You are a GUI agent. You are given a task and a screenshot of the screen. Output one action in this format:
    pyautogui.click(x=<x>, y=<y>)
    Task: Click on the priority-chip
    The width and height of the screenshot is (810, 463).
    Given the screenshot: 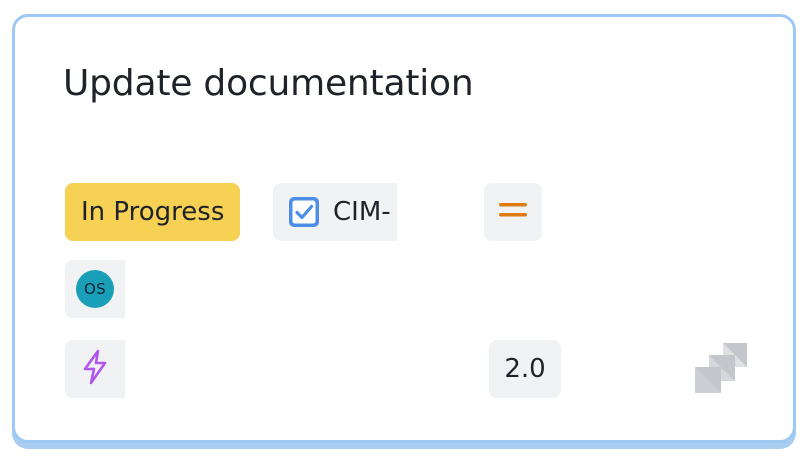 What is the action you would take?
    pyautogui.click(x=513, y=212)
    